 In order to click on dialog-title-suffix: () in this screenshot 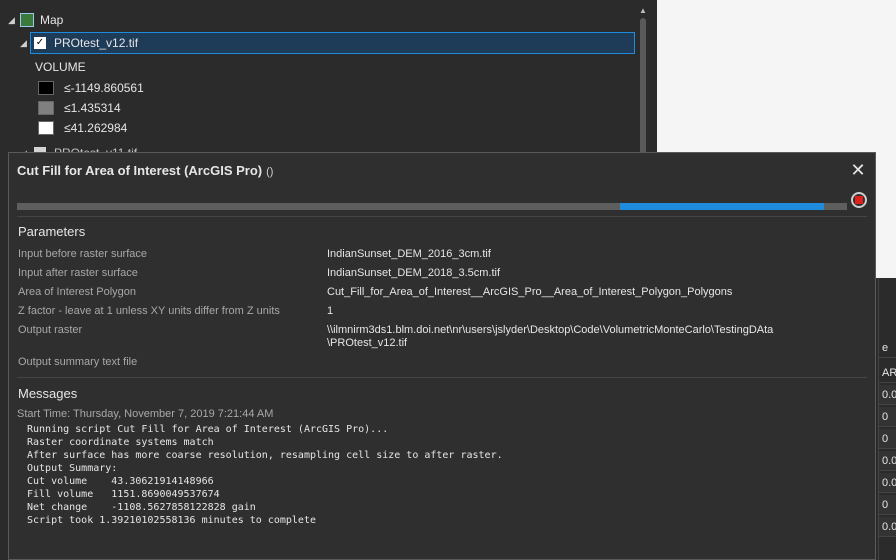, I will do `click(270, 172)`.